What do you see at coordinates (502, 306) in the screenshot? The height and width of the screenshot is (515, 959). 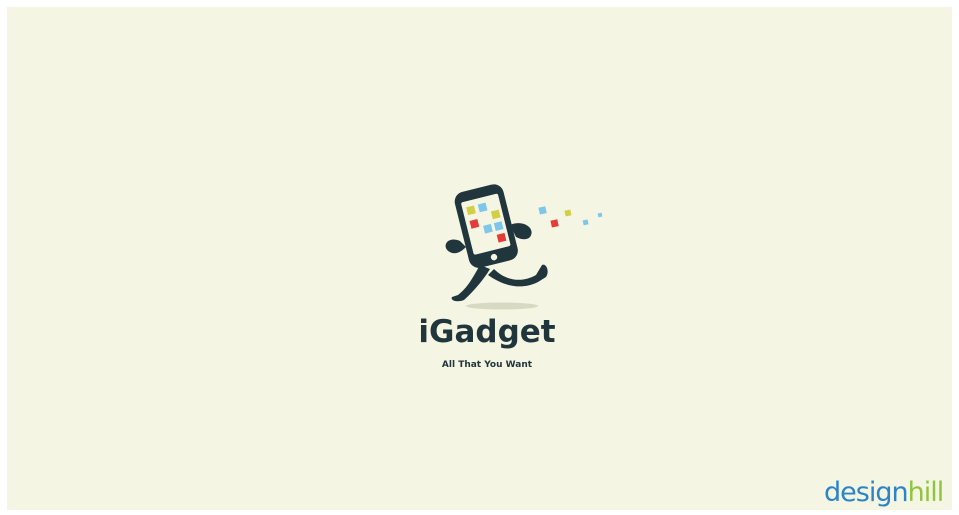 I see `ground-shadow` at bounding box center [502, 306].